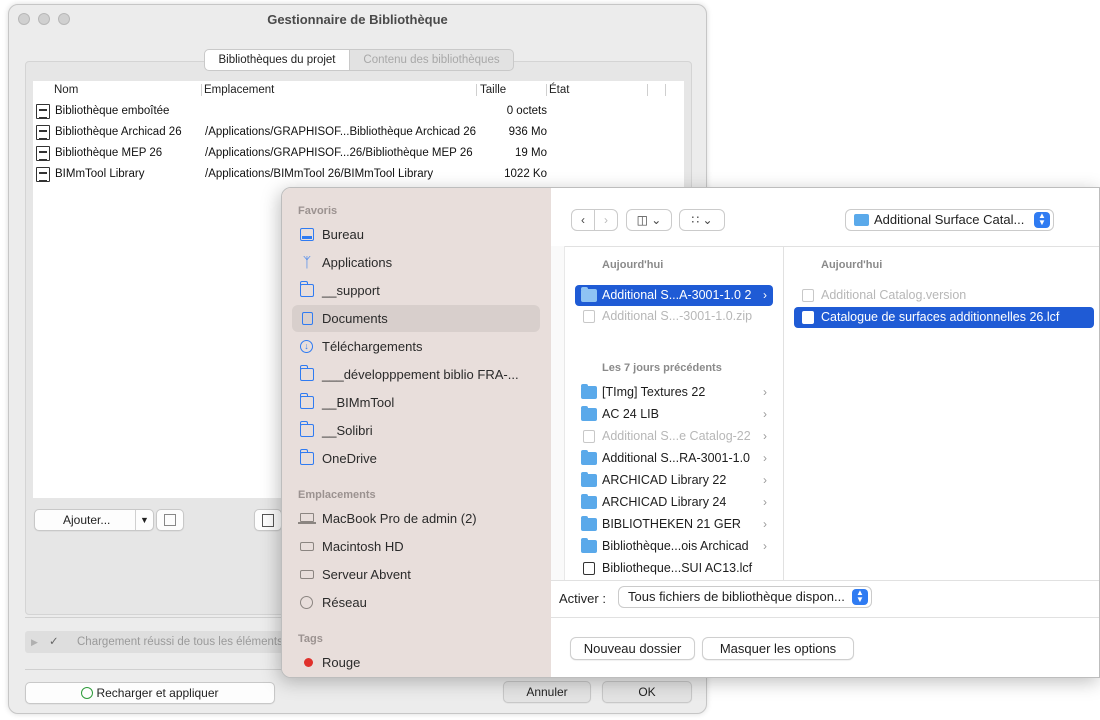 This screenshot has height=720, width=1100. What do you see at coordinates (416, 262) in the screenshot?
I see `sidebar-item-applications: ᛉ Applications` at bounding box center [416, 262].